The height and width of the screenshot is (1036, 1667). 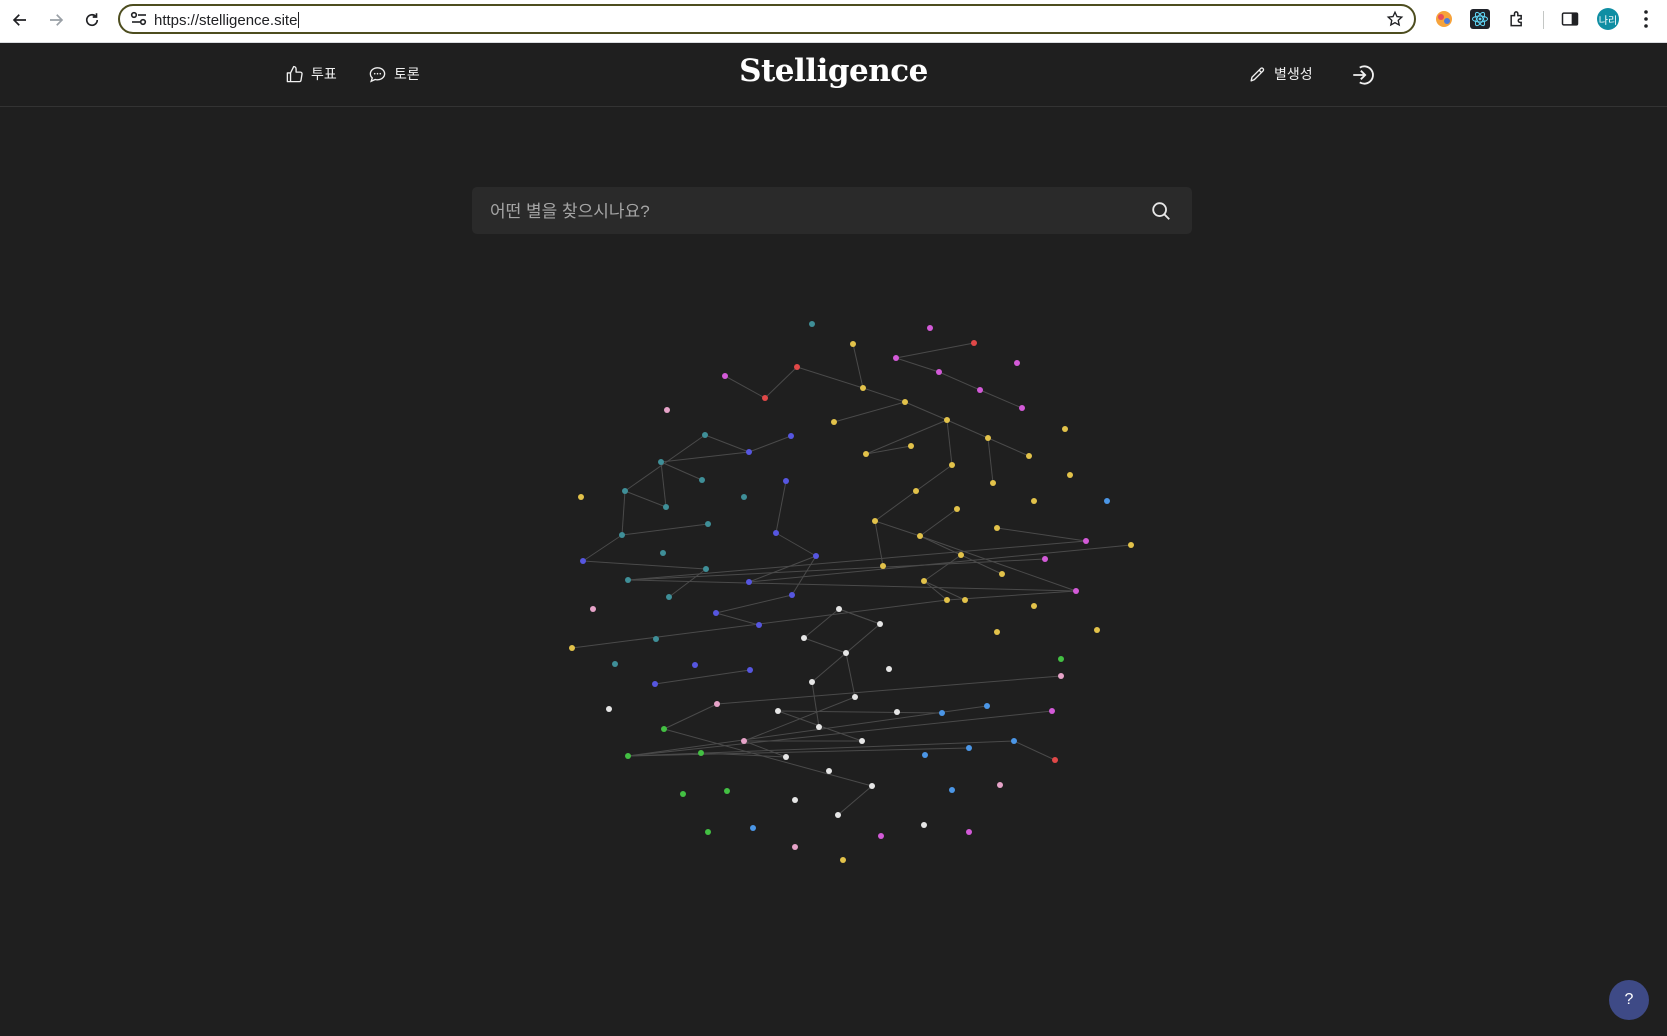 I want to click on browser-menu-icon, so click(x=1646, y=19).